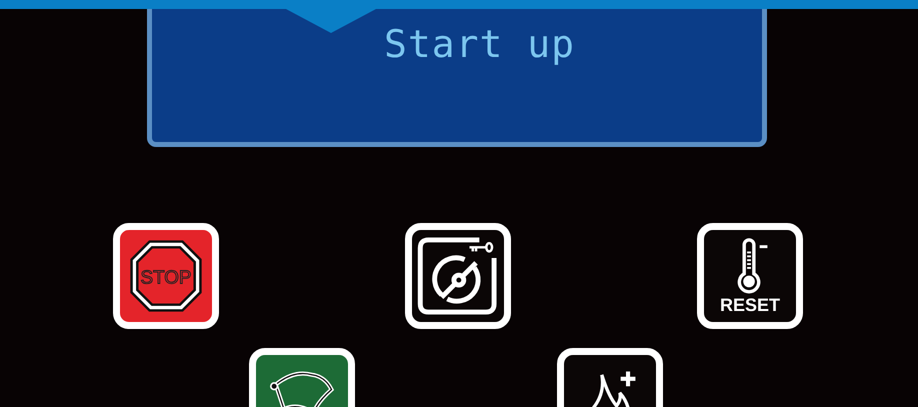  I want to click on stop-label: STOP, so click(166, 277).